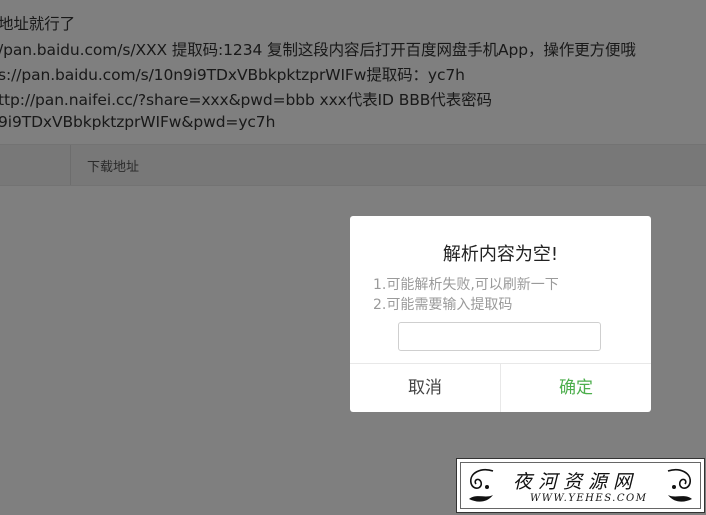 Image resolution: width=706 pixels, height=515 pixels. Describe the element at coordinates (576, 388) in the screenshot. I see `confirm-button: 确定` at that location.